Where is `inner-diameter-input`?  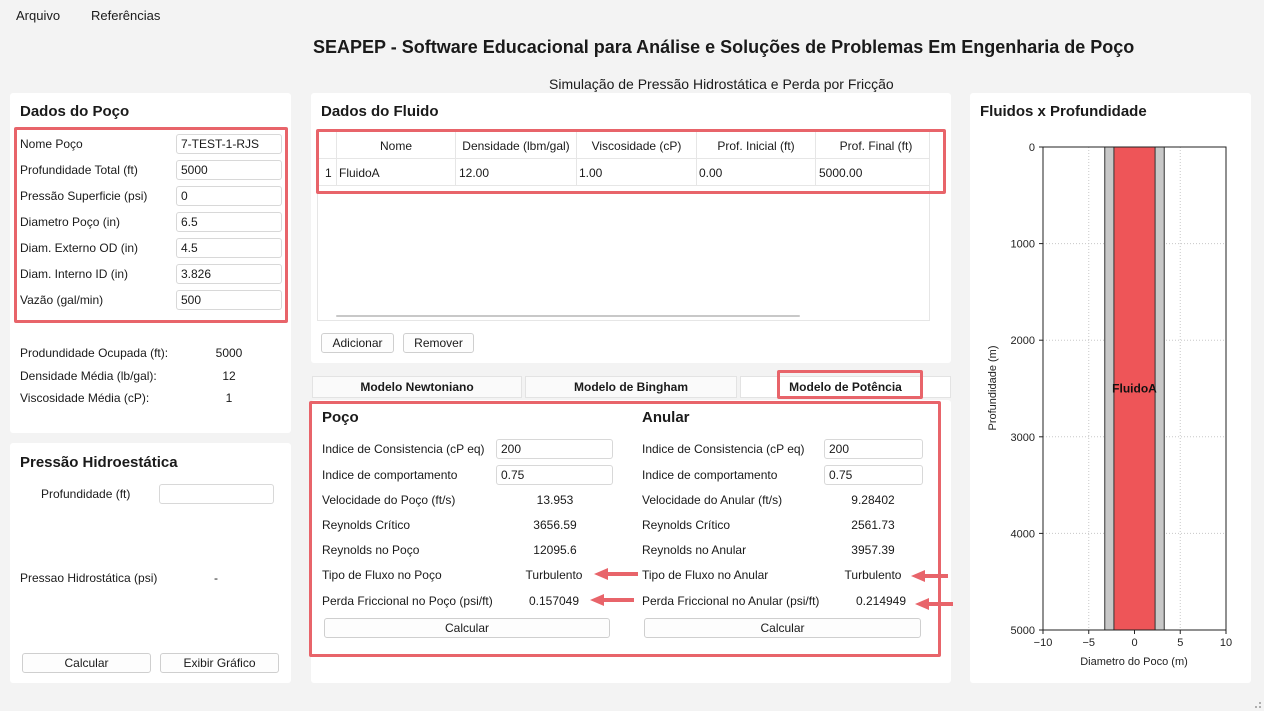
inner-diameter-input is located at coordinates (229, 274).